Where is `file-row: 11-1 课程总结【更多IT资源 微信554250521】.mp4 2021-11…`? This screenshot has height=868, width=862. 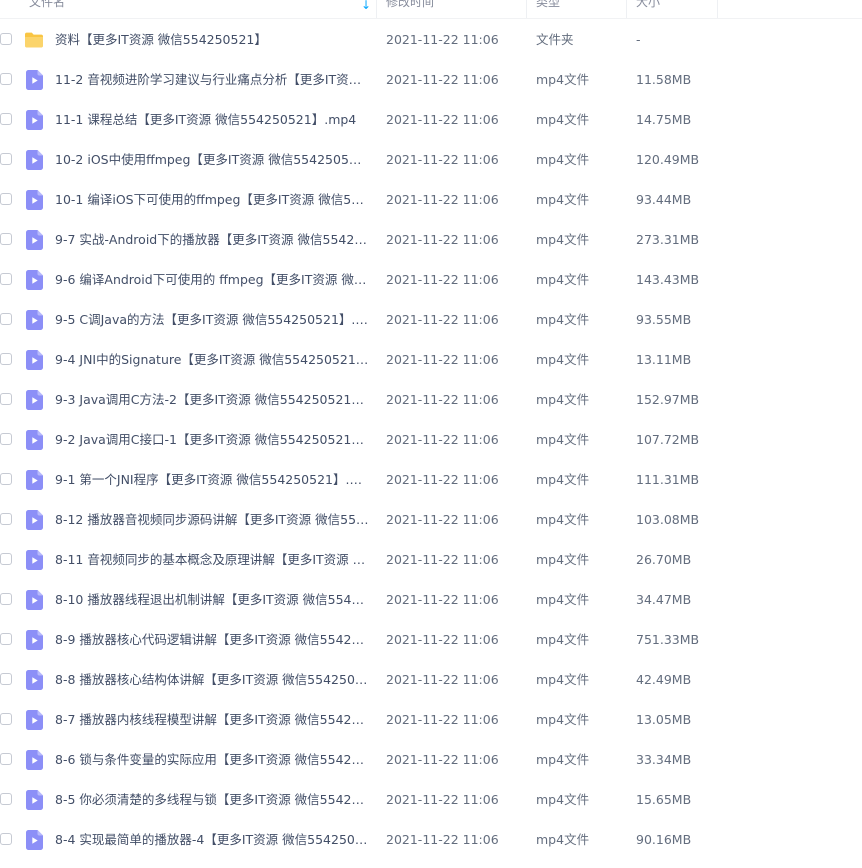
file-row: 11-1 课程总结【更多IT资源 微信554250521】.mp4 2021-11… is located at coordinates (431, 120).